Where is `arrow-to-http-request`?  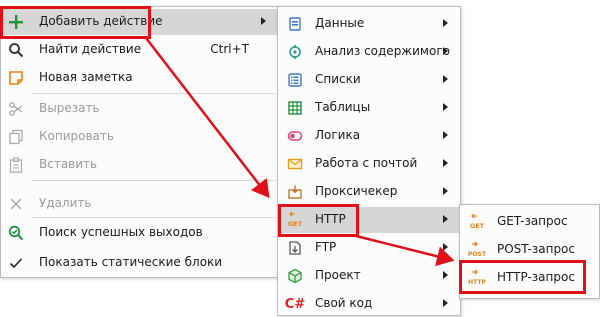 arrow-to-http-request is located at coordinates (405, 250).